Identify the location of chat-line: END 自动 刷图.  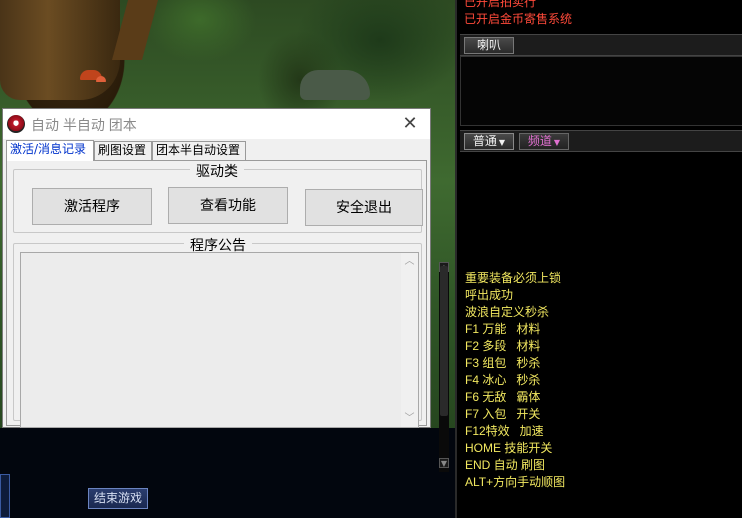
(505, 465).